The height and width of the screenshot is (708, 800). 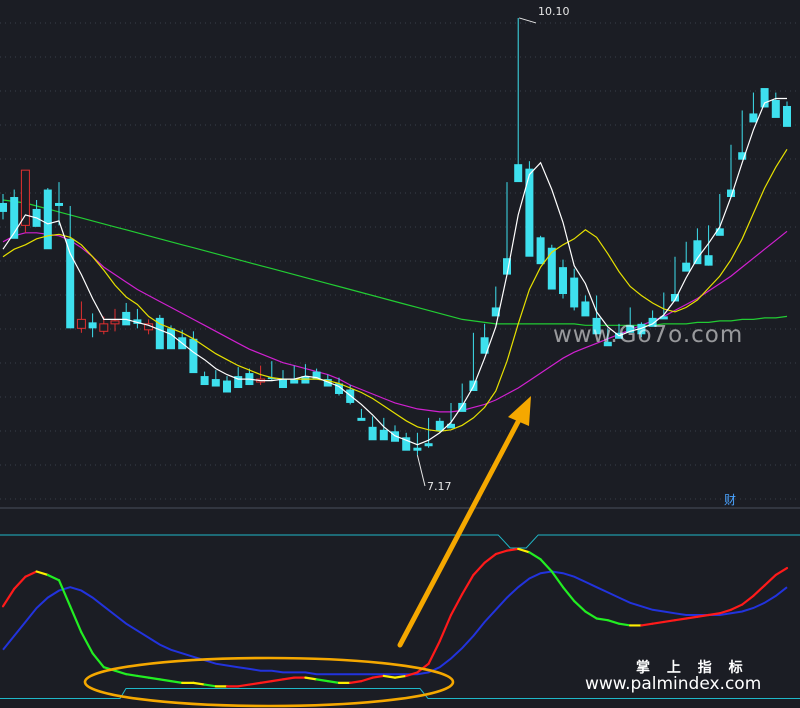 I want to click on watermark-center-text: www.Go7o.com, so click(x=648, y=335).